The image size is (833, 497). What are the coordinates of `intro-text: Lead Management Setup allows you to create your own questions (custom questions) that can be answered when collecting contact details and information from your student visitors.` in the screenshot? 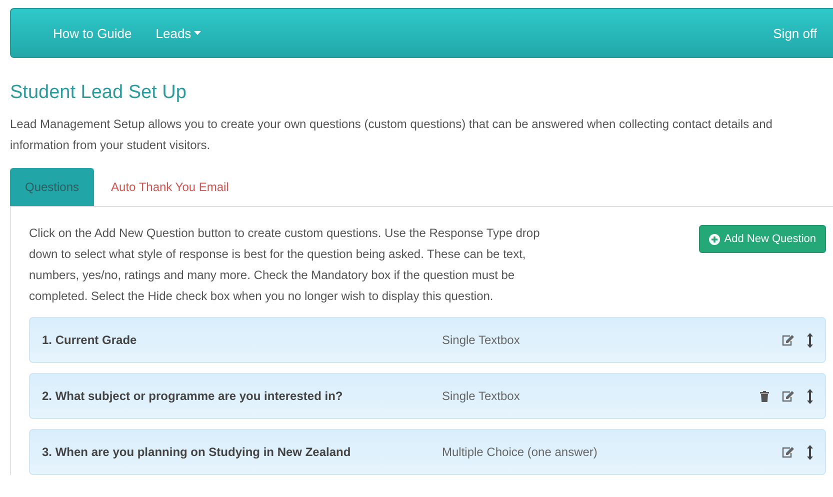 It's located at (392, 135).